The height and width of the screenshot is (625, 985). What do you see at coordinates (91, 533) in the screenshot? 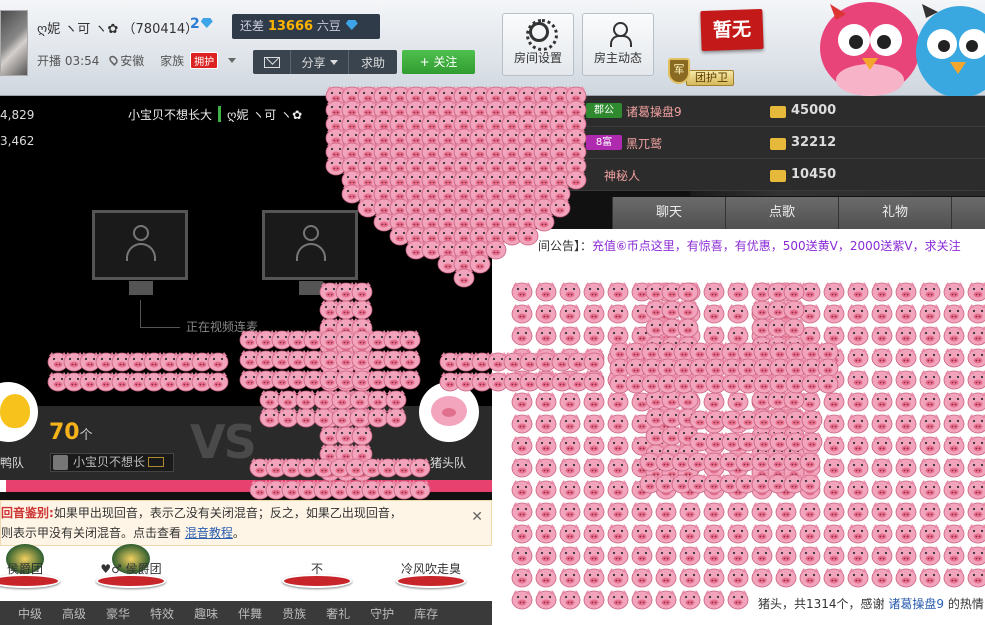
I see `notice-text-2: 则表示甲没有关闭混音。点击查看` at bounding box center [91, 533].